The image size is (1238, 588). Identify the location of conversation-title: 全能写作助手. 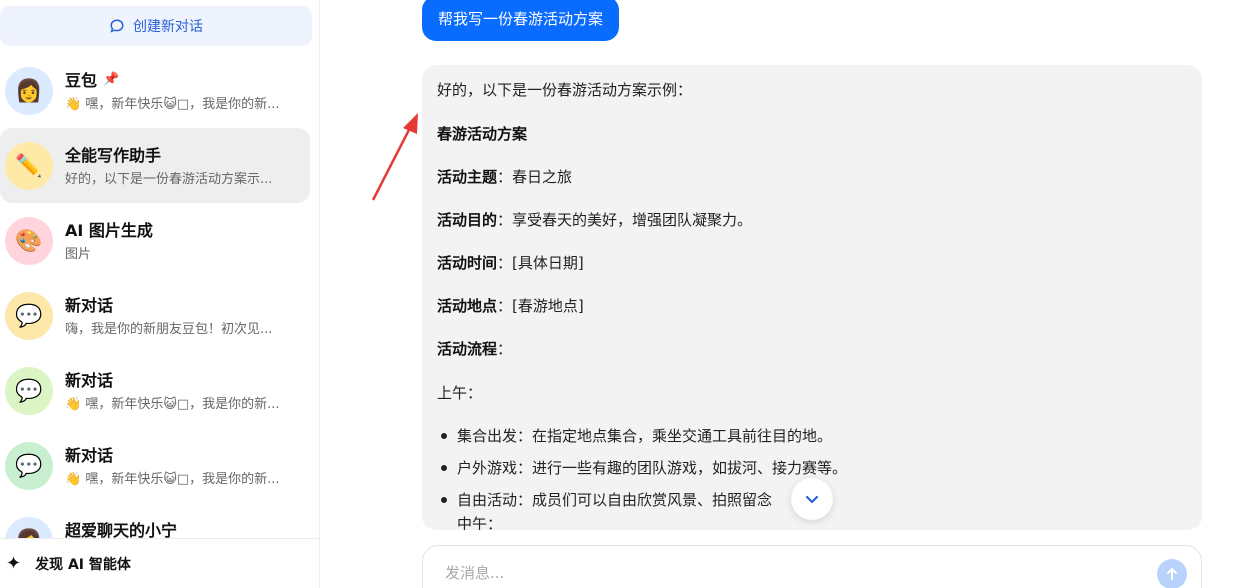
(113, 155).